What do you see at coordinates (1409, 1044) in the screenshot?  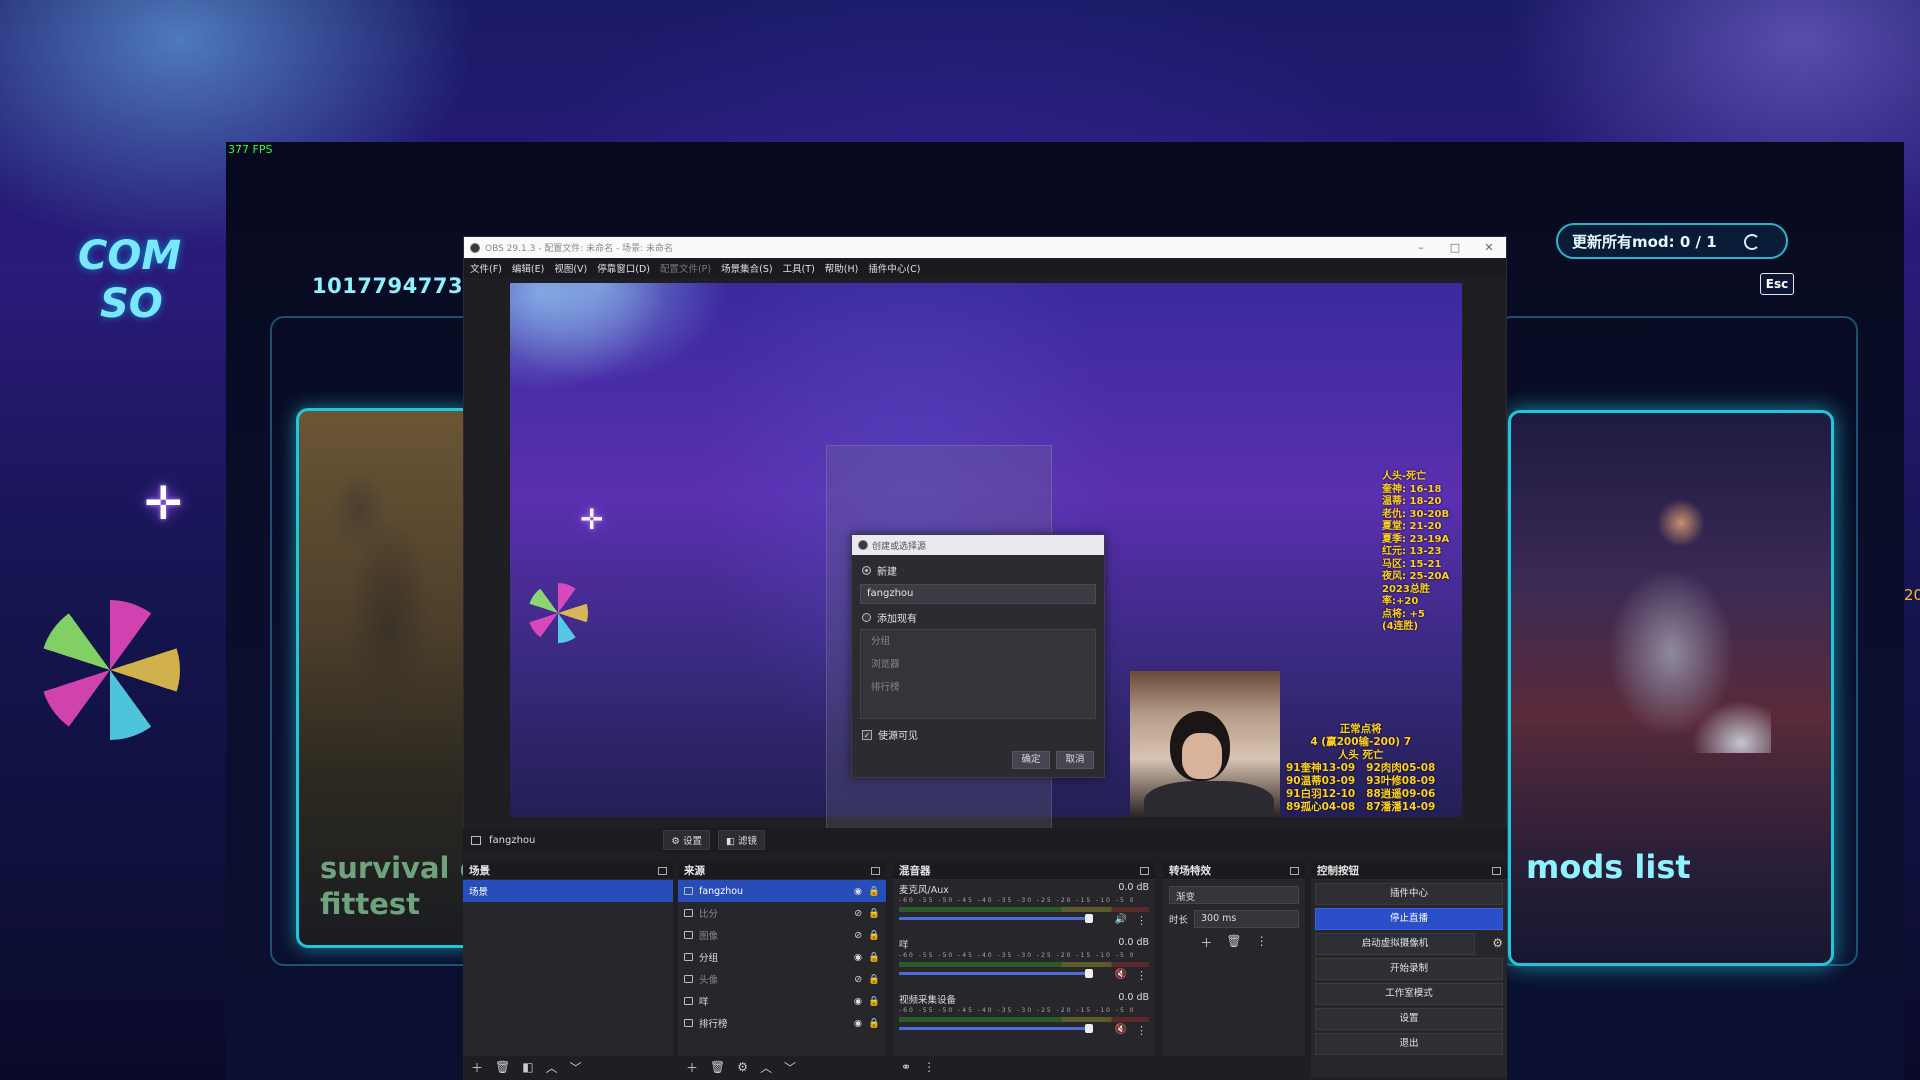 I see `exit-button: 退出` at bounding box center [1409, 1044].